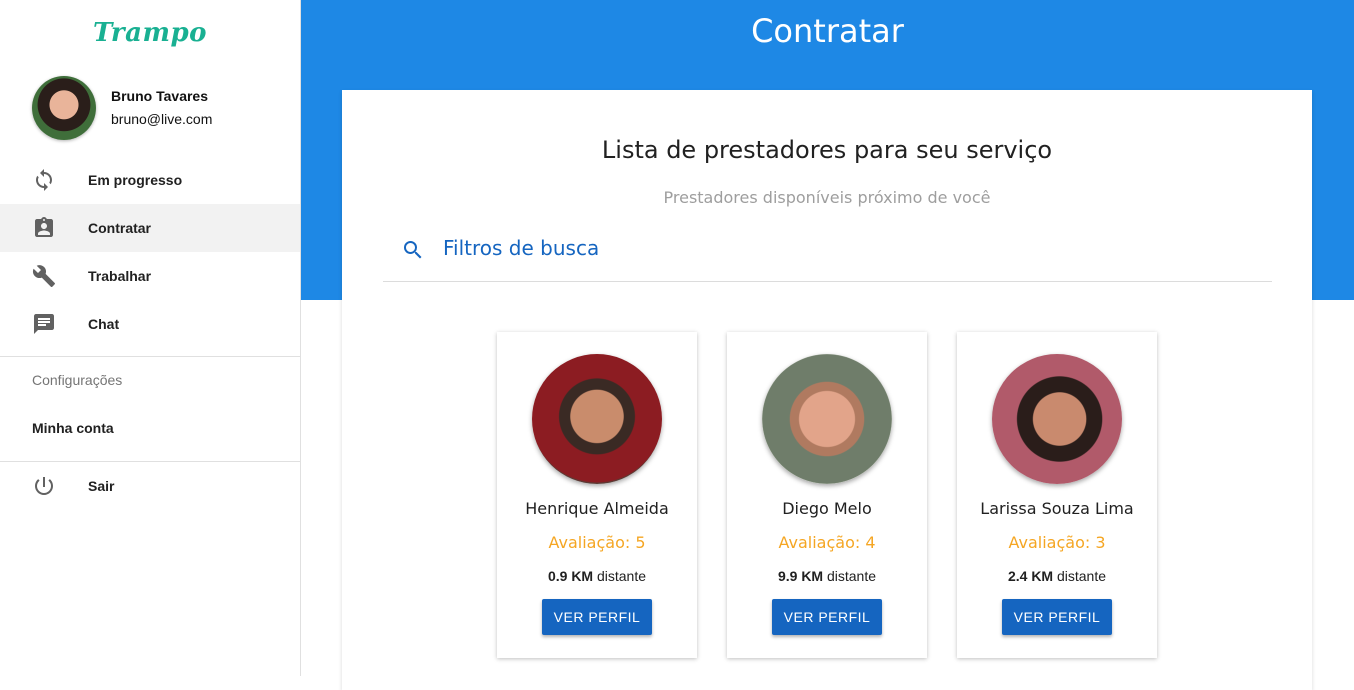  I want to click on user-name: Bruno Tavares, so click(159, 96).